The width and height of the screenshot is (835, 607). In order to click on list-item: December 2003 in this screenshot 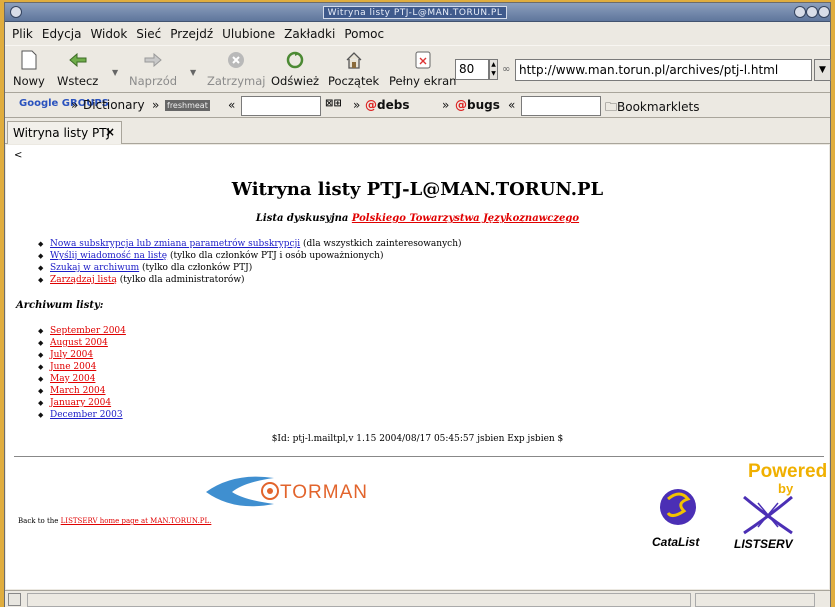, I will do `click(82, 415)`.